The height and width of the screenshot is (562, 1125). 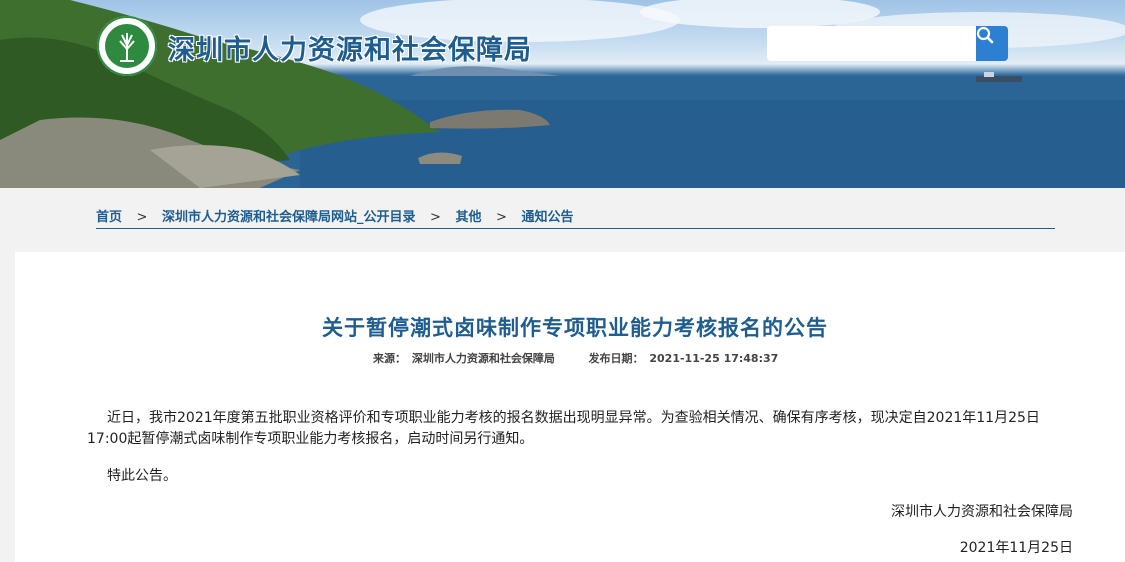 What do you see at coordinates (142, 476) in the screenshot?
I see `article-paragraph-closing: 特此公告。` at bounding box center [142, 476].